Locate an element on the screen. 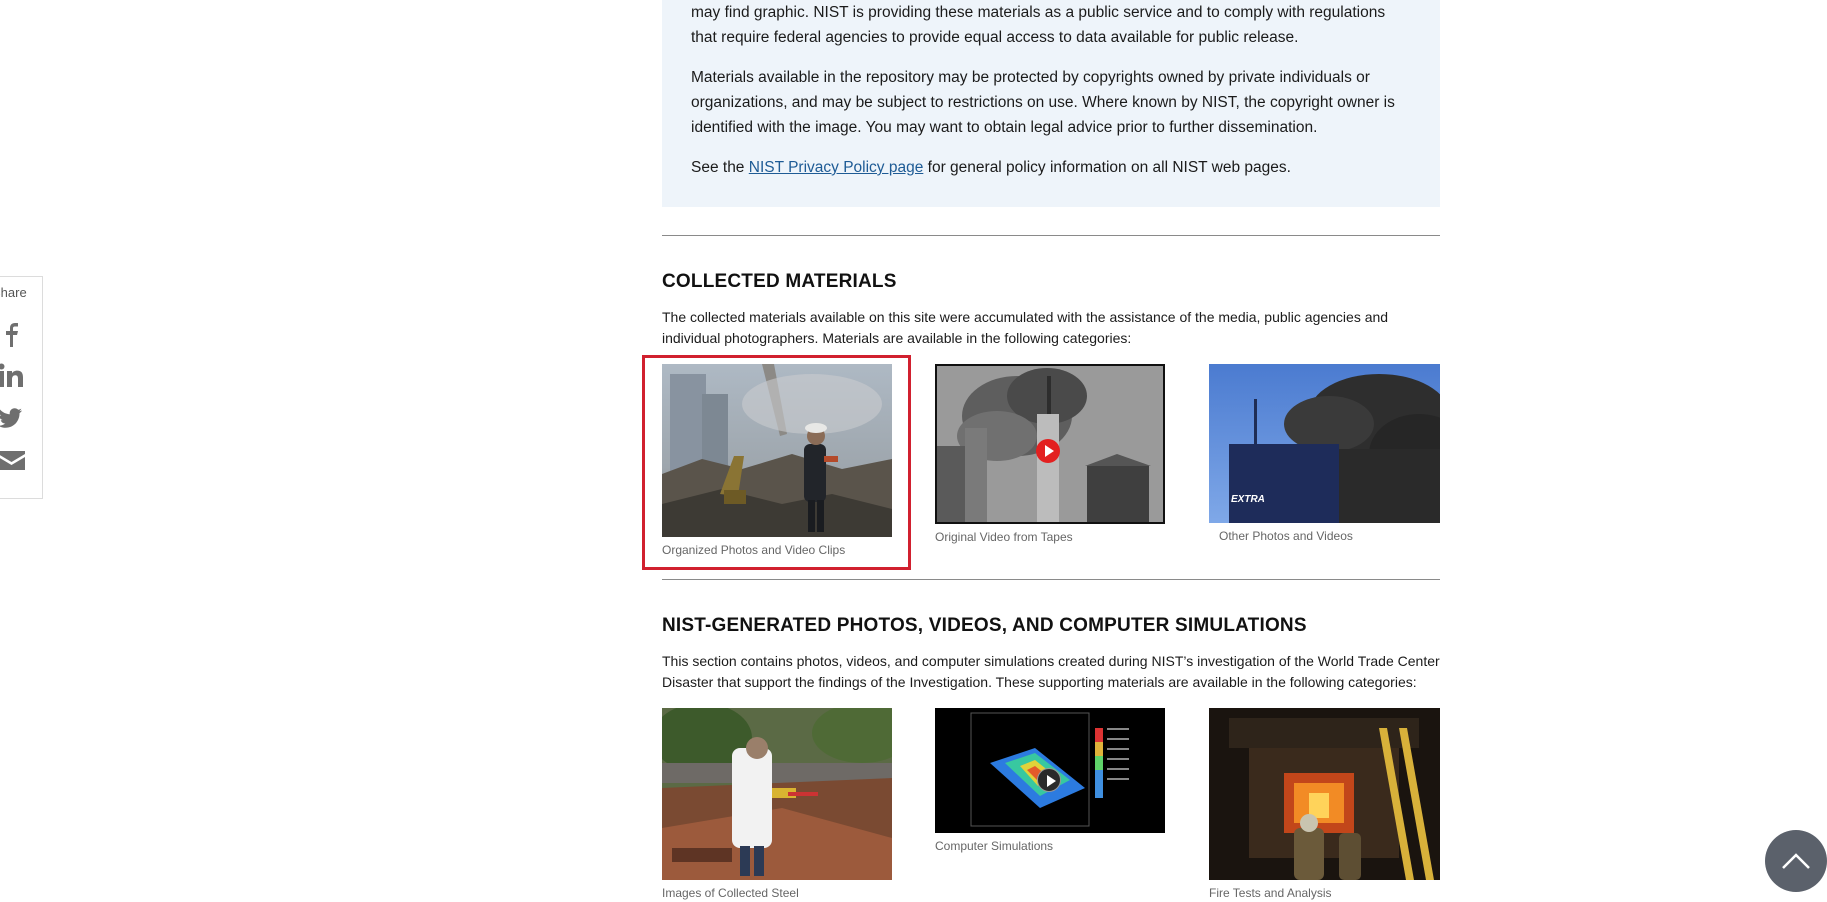 This screenshot has height=902, width=1827. back-to-top-button is located at coordinates (1796, 861).